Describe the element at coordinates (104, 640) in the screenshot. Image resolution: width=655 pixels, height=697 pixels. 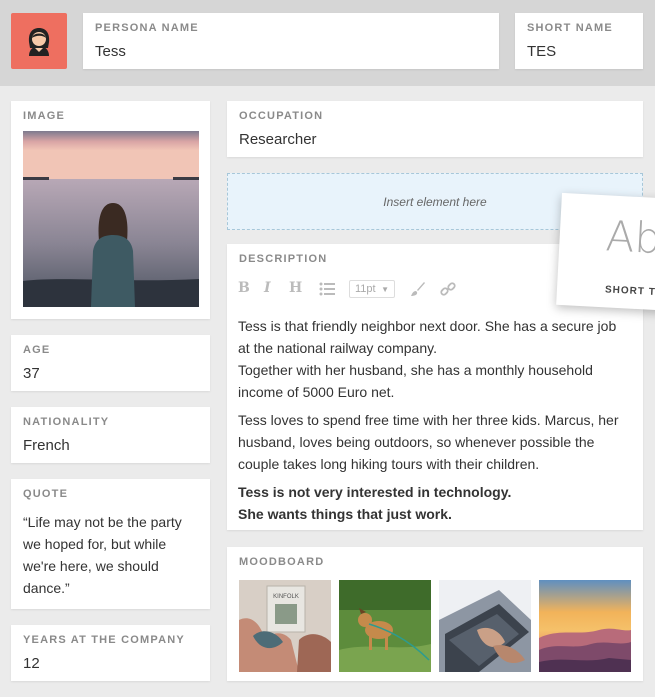
I see `years-at-company-label: YEARS AT THE COMPANY` at that location.